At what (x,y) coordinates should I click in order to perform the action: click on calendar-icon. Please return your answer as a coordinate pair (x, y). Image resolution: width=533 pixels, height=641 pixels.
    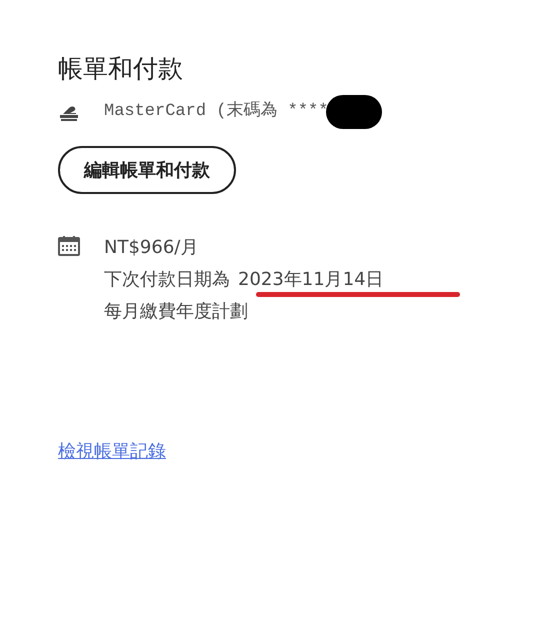
    Looking at the image, I should click on (69, 246).